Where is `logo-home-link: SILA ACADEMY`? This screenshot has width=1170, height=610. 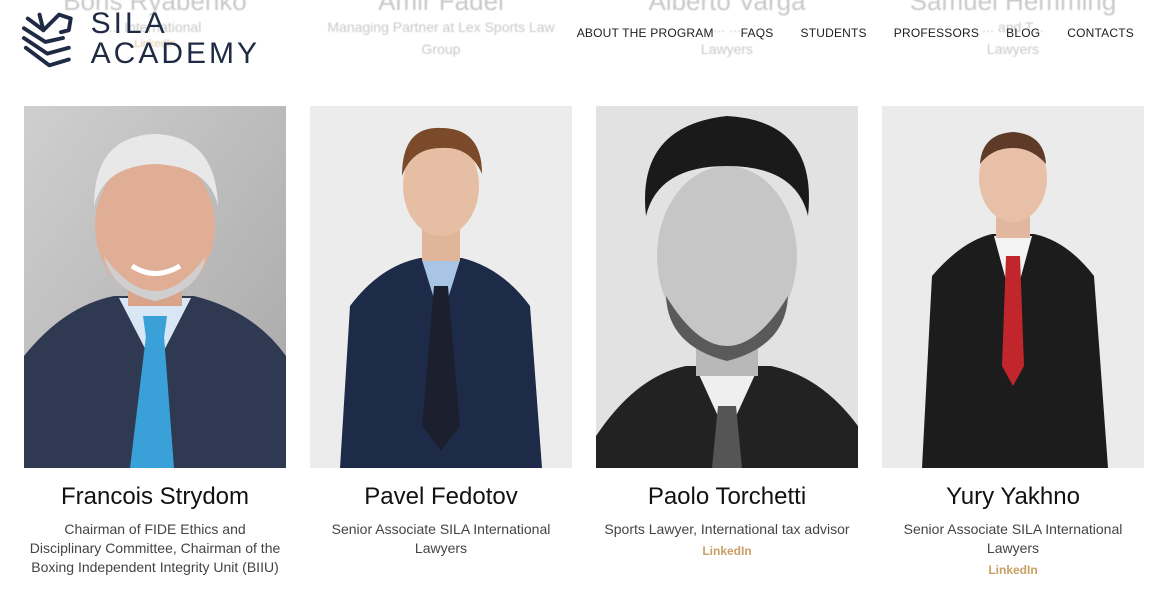
logo-home-link: SILA ACADEMY is located at coordinates (140, 39).